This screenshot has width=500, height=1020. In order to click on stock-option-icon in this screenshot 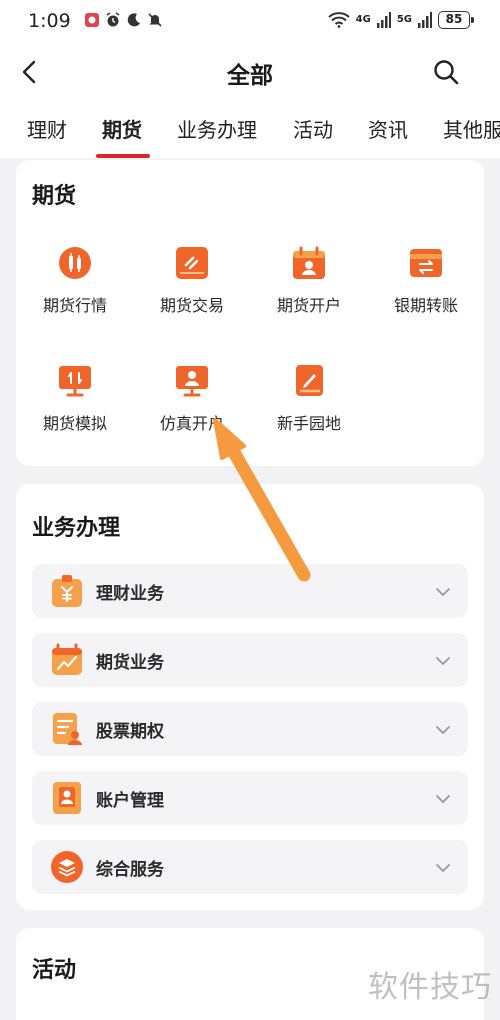, I will do `click(67, 729)`.